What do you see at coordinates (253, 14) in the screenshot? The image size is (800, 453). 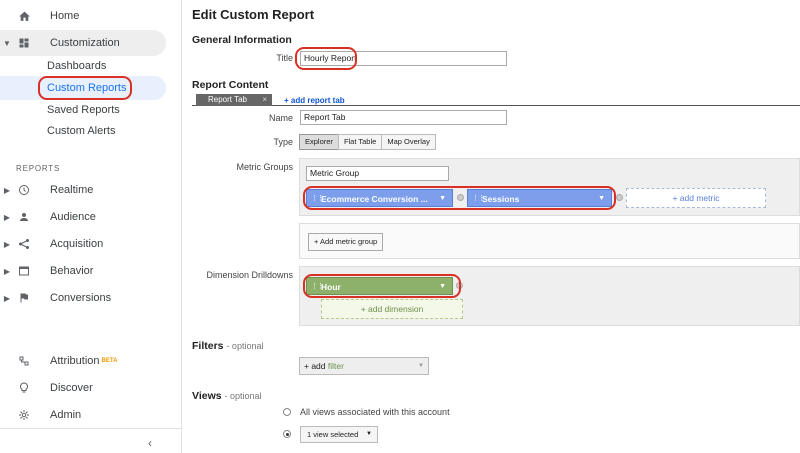 I see `page-title: Edit Custom Report` at bounding box center [253, 14].